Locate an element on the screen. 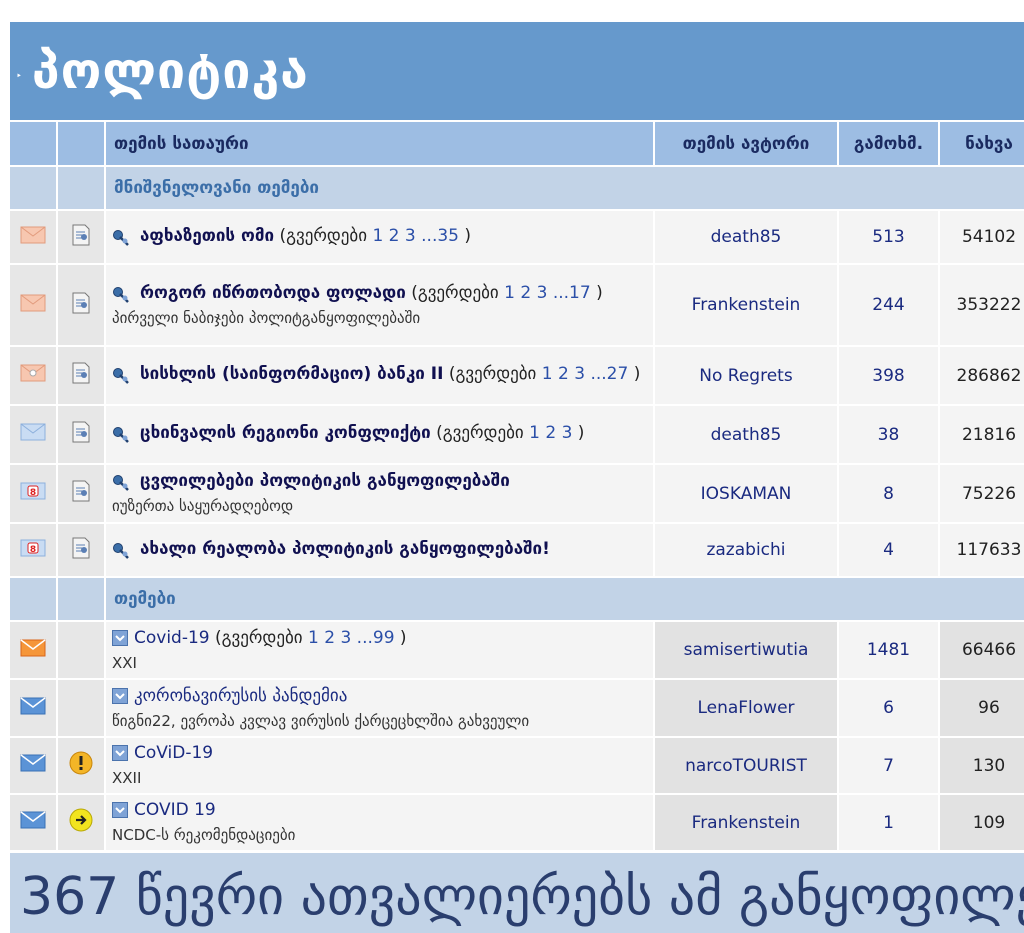  mail-read-icon is located at coordinates (33, 305).